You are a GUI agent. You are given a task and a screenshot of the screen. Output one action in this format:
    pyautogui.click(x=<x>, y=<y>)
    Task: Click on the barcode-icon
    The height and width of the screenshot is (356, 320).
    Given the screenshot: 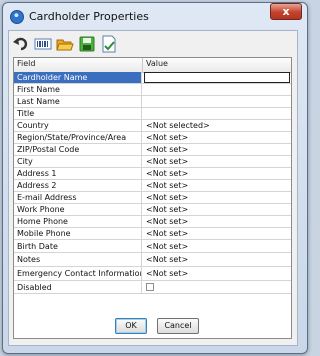 What is the action you would take?
    pyautogui.click(x=43, y=44)
    